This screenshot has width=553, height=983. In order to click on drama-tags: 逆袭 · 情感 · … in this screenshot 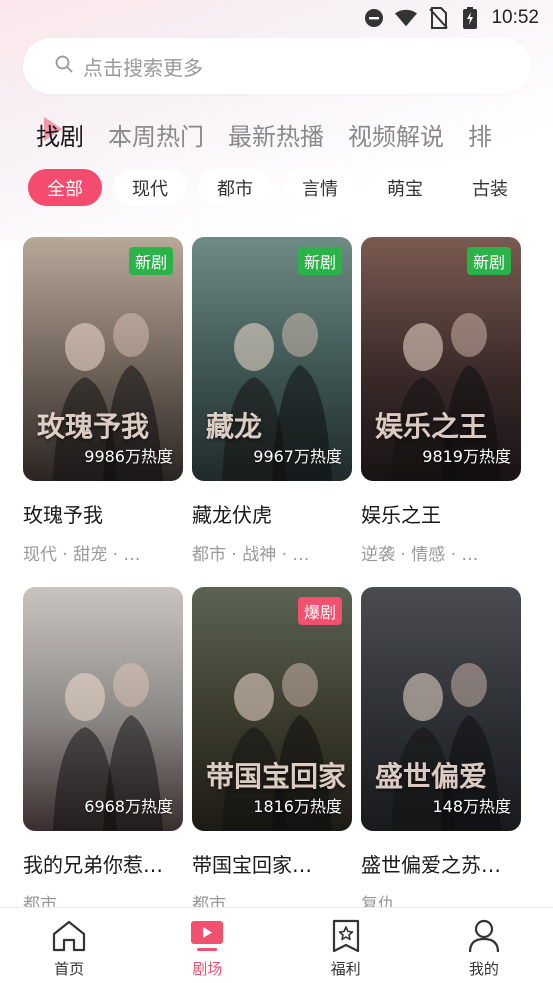, I will do `click(420, 555)`.